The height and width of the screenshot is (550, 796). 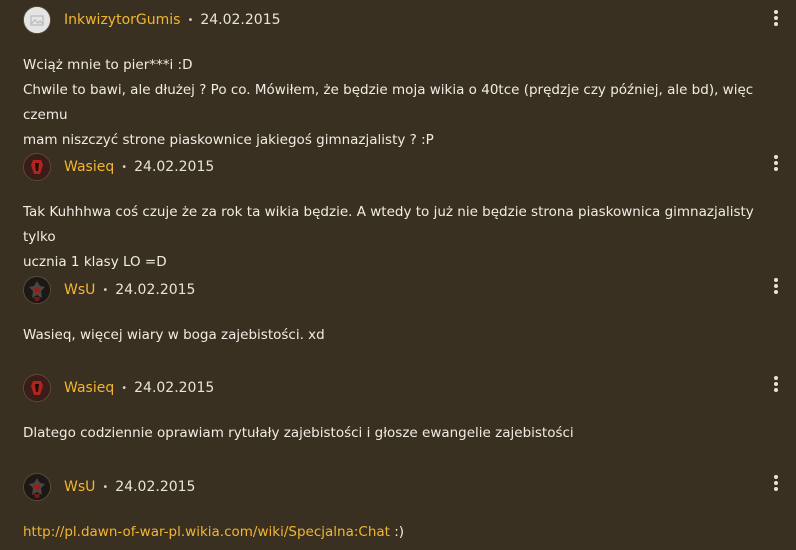 I want to click on author-link: InkwizytorGumis, so click(x=122, y=20).